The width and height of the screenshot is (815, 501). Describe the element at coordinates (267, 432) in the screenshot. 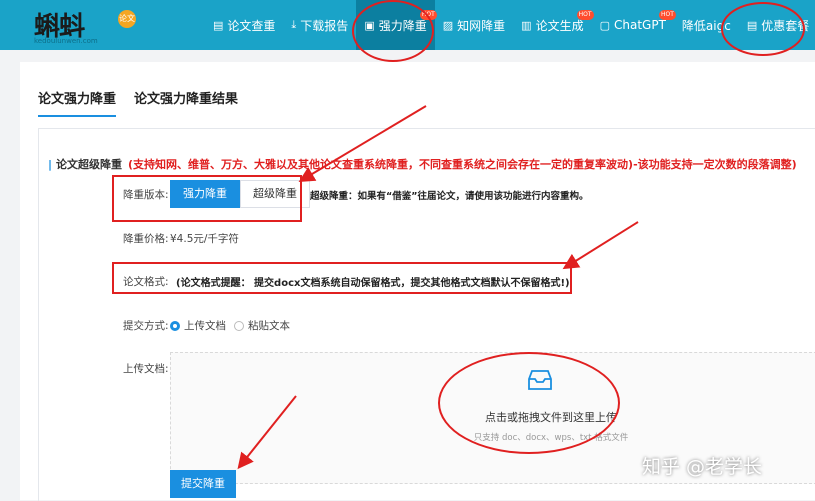

I see `arrow-to-submit` at that location.